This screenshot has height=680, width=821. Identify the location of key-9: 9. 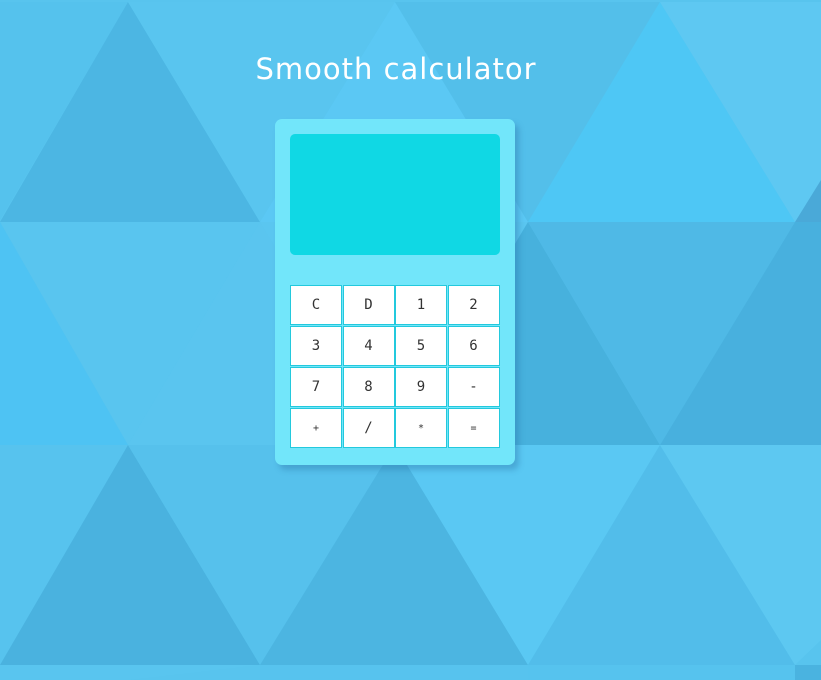
(421, 387).